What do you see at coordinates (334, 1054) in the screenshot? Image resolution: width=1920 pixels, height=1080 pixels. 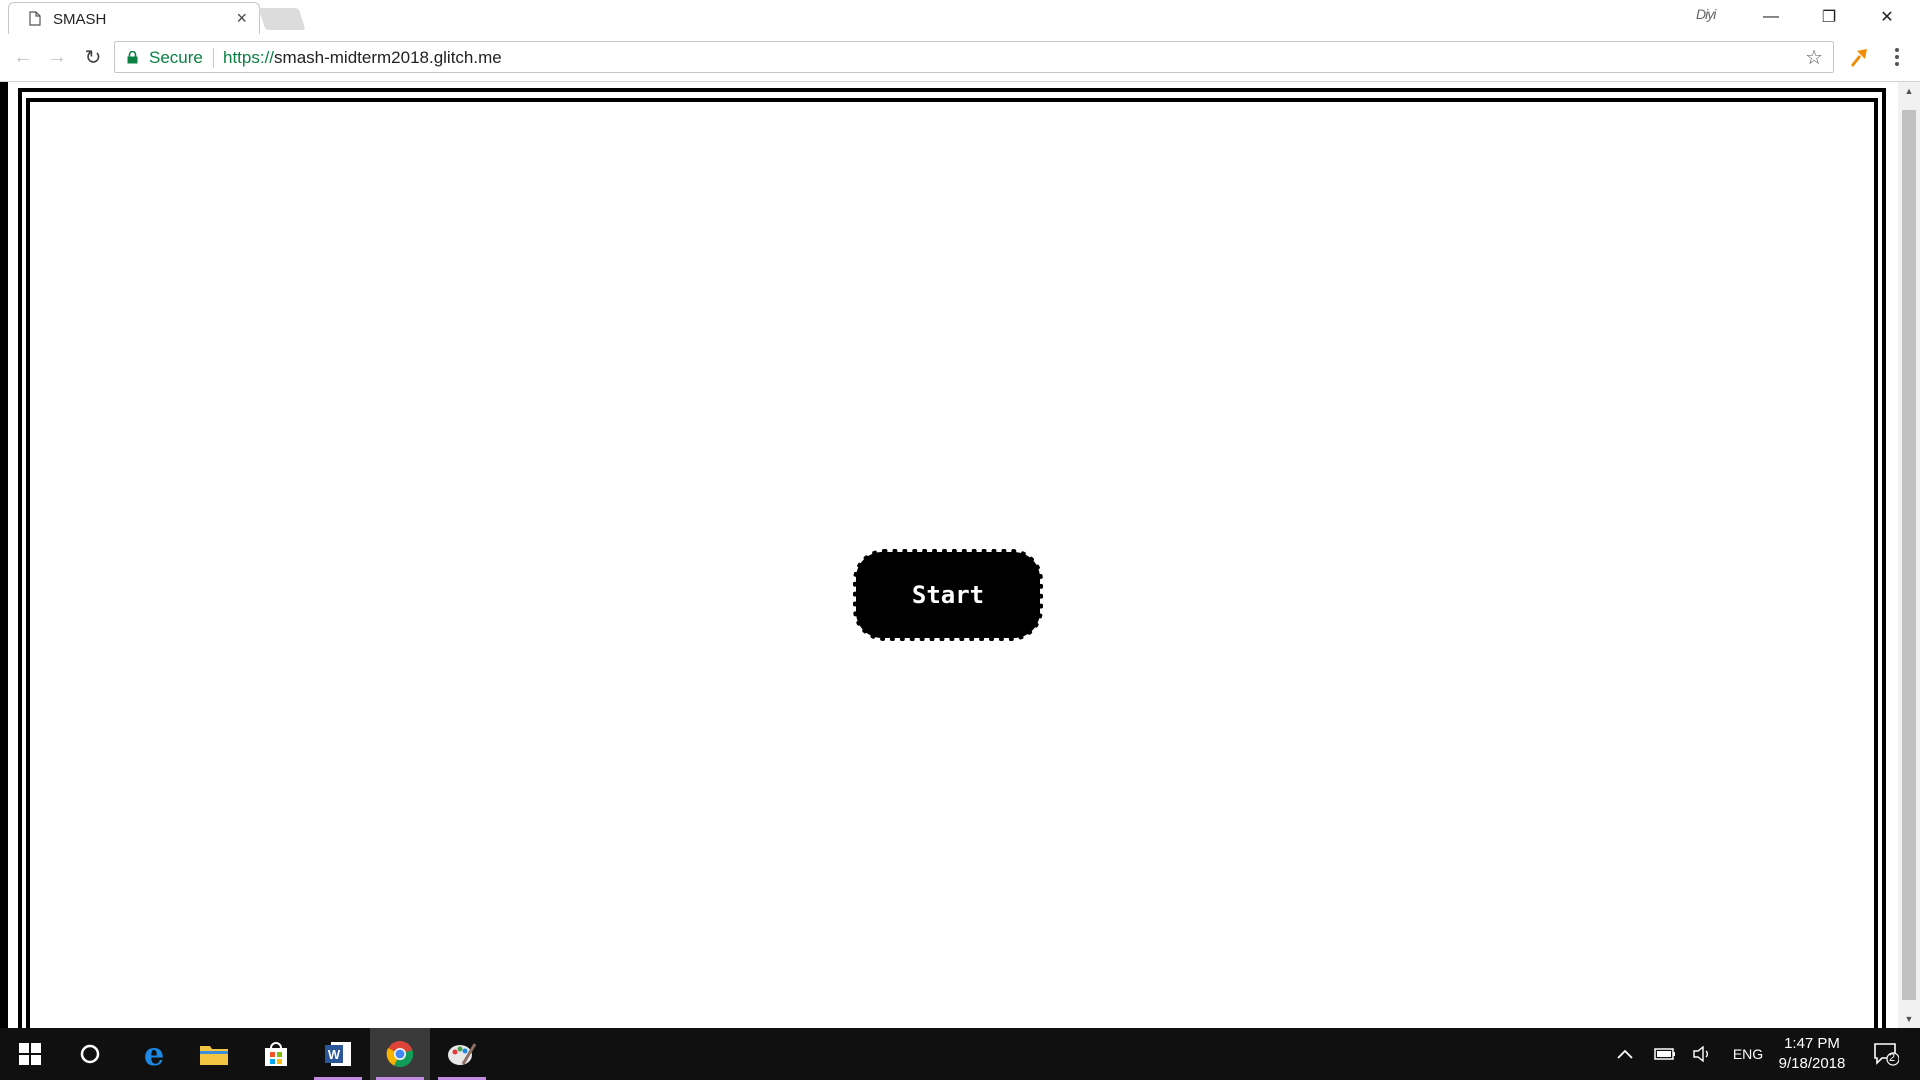 I see `svg-text: W` at bounding box center [334, 1054].